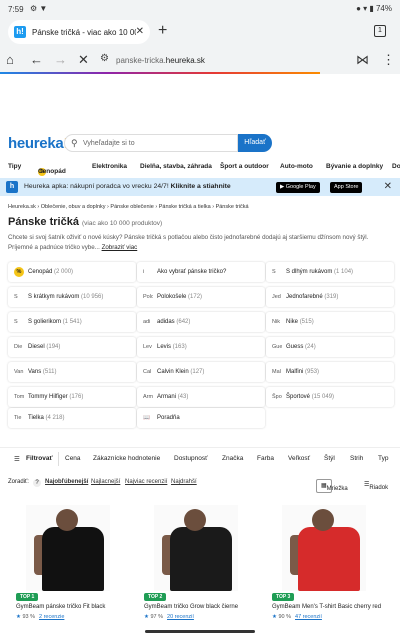 The image size is (400, 640). I want to click on filter-button: Filtrovať, so click(39, 458).